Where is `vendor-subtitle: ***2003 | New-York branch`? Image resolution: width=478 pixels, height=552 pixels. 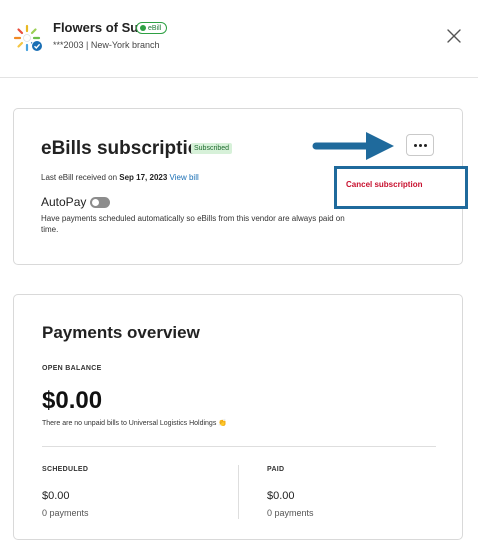
vendor-subtitle: ***2003 | New-York branch is located at coordinates (106, 45).